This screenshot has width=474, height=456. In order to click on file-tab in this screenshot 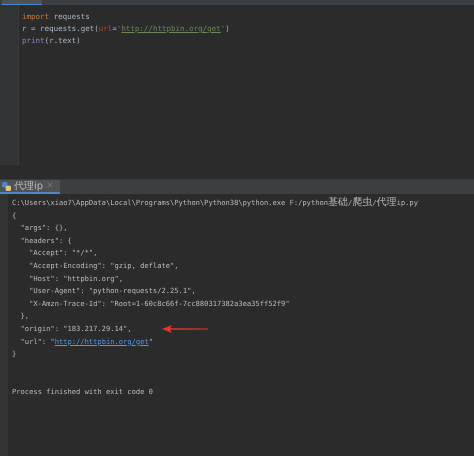, I will do `click(22, 2)`.